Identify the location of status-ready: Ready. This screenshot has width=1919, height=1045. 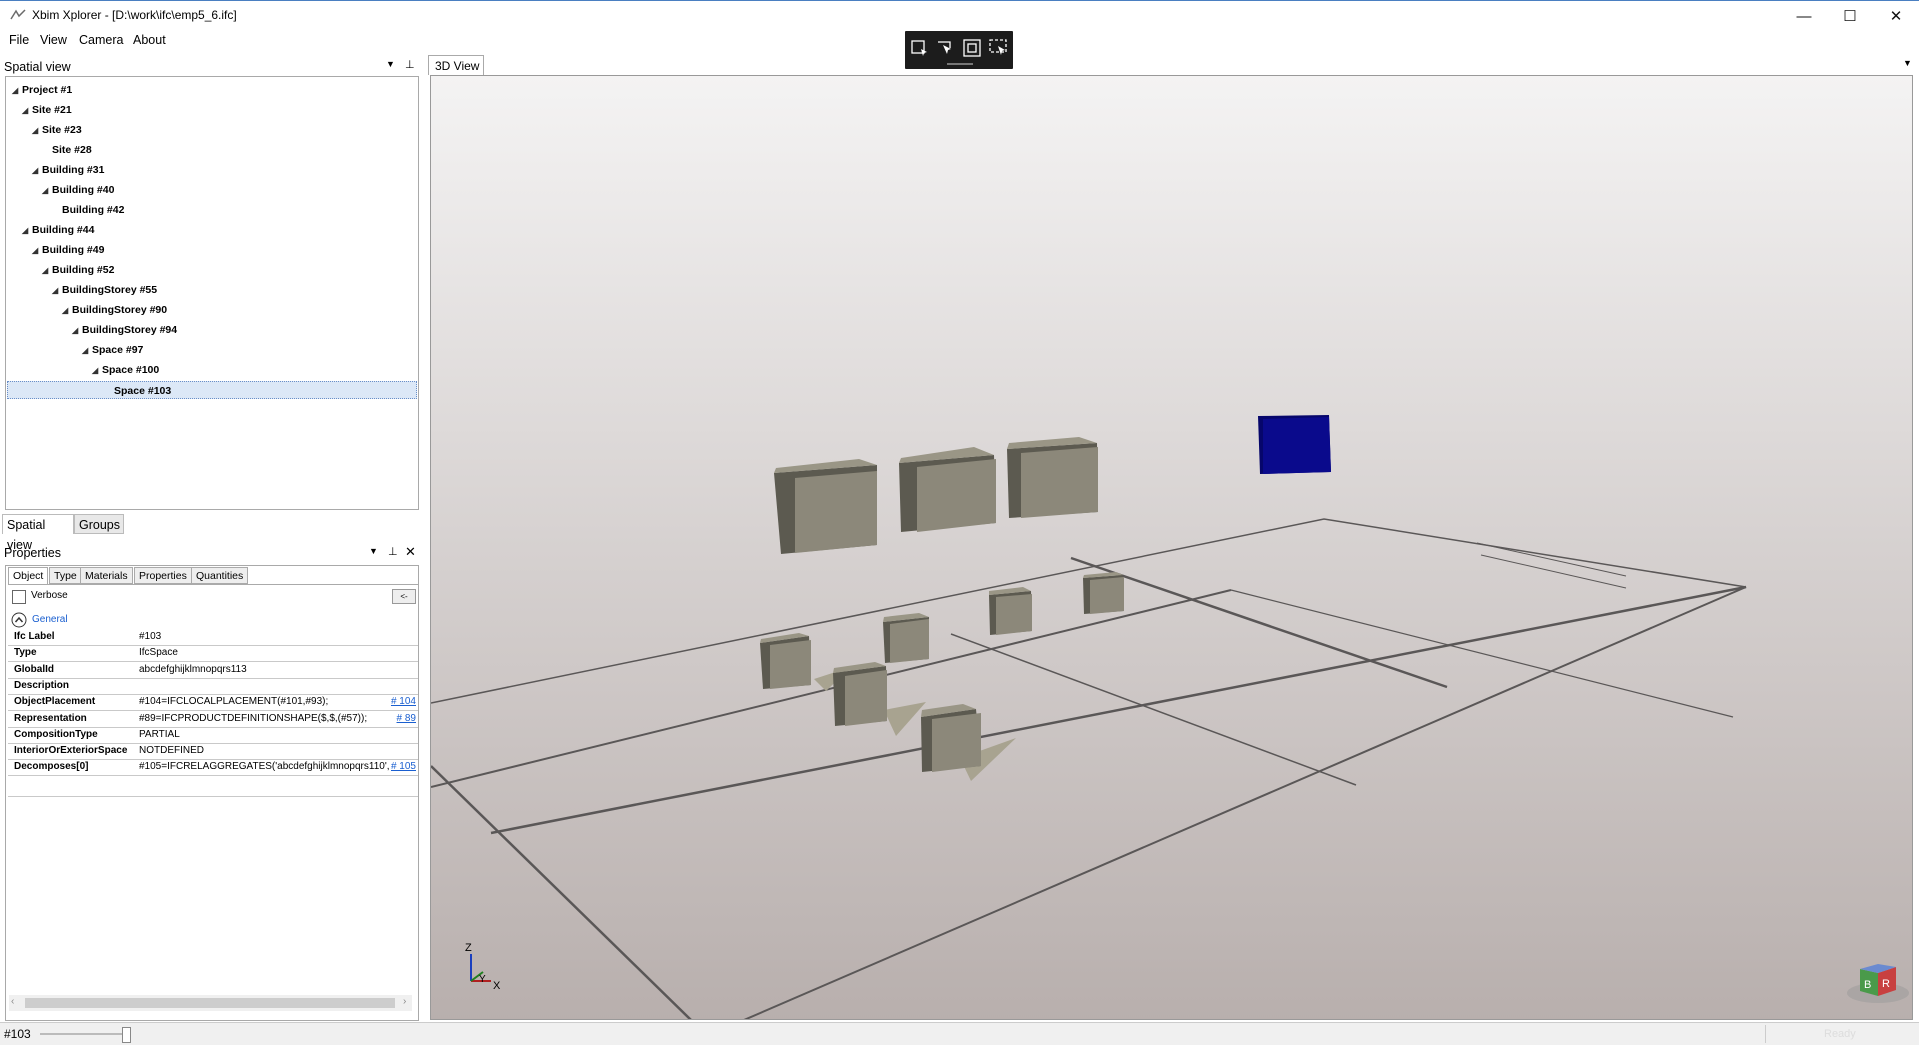
(1840, 1034).